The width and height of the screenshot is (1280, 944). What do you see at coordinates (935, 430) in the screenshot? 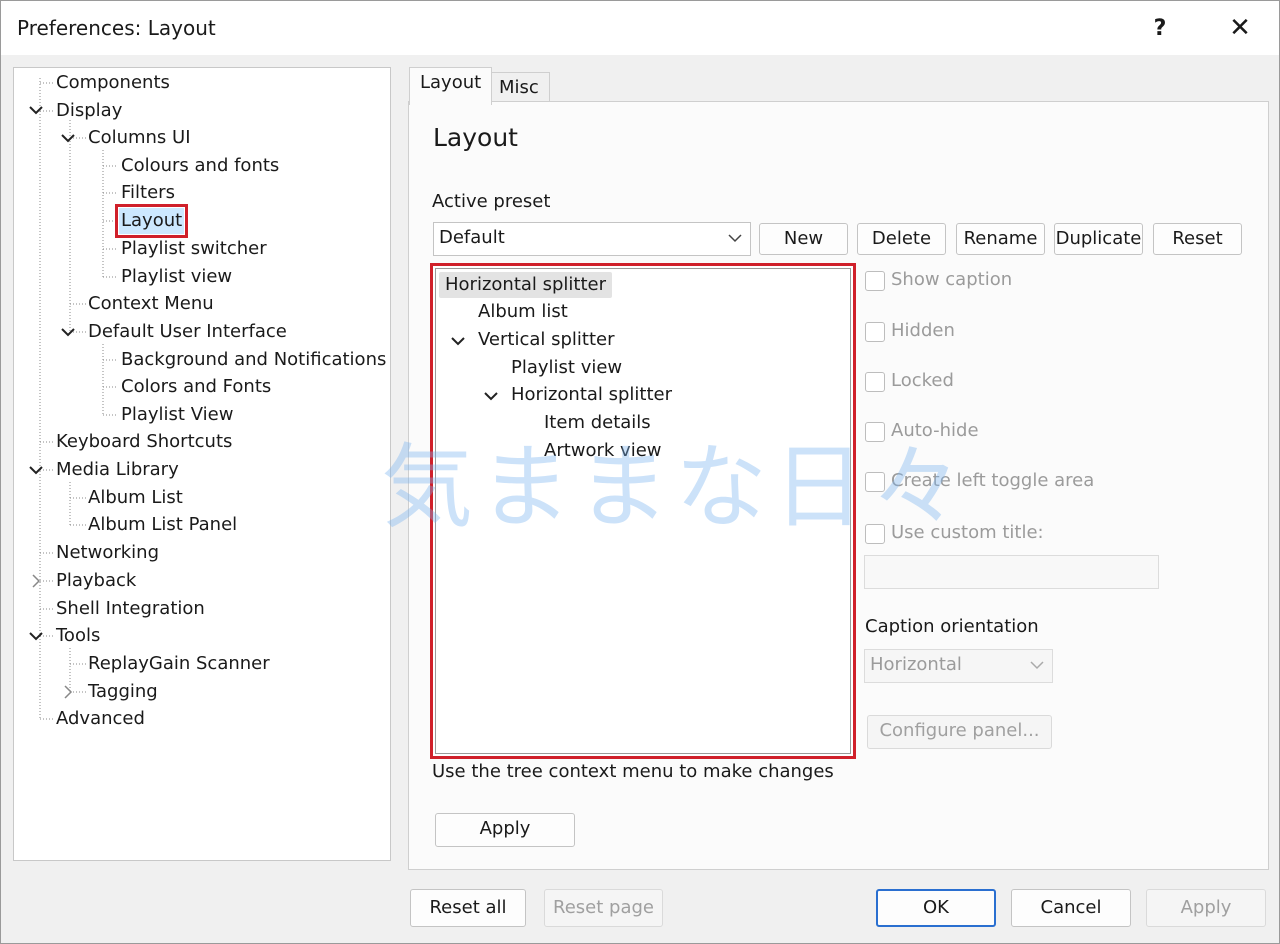
I see `auto-hide-label: Auto-hide` at bounding box center [935, 430].